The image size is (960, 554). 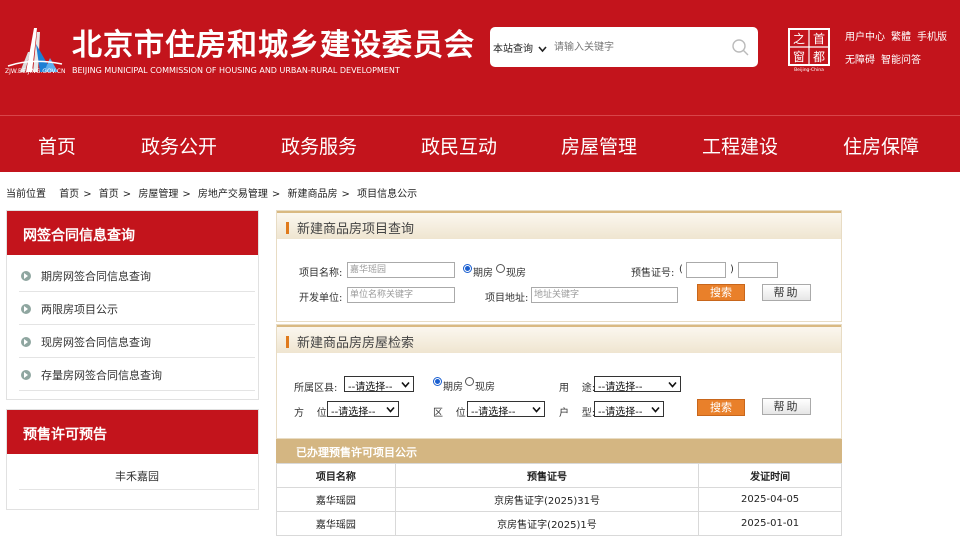 What do you see at coordinates (179, 145) in the screenshot?
I see `nav-gov-affairs: 政务公开` at bounding box center [179, 145].